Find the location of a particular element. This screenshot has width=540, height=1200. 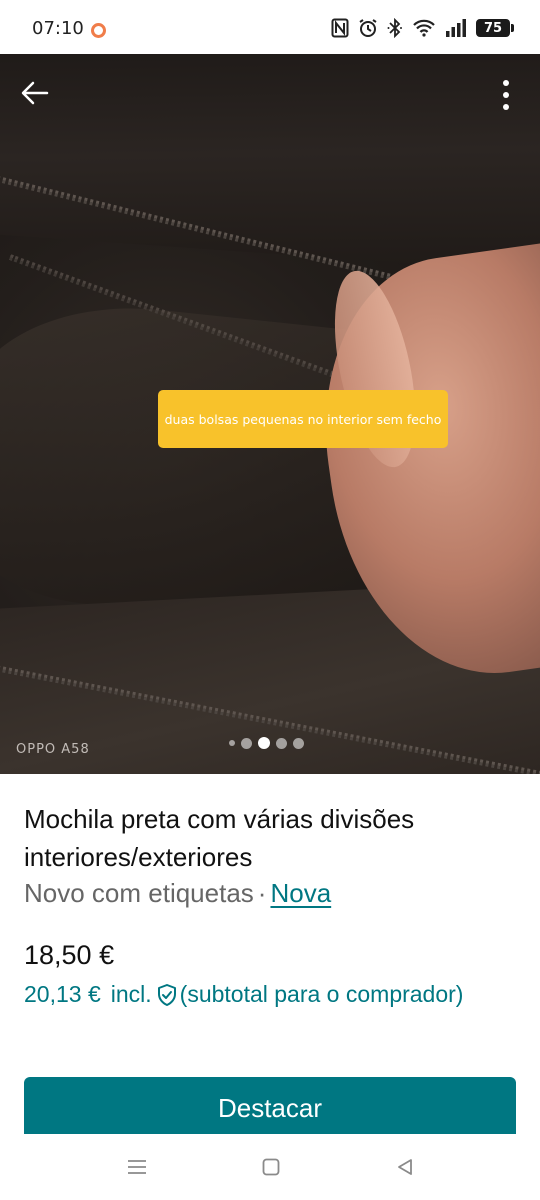

arrow-left-icon is located at coordinates (35, 93).